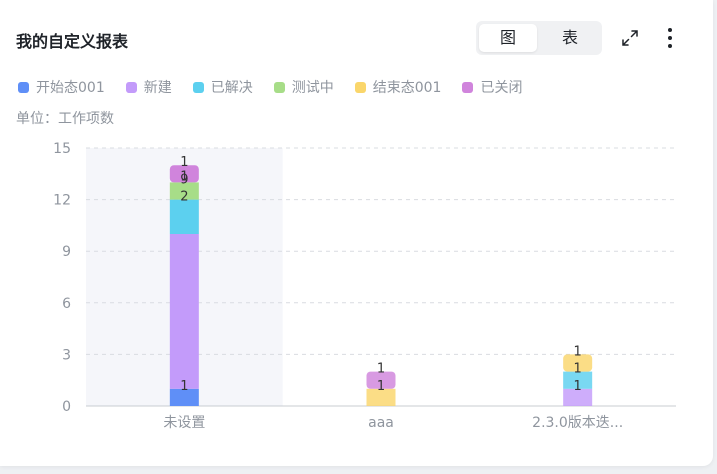 The height and width of the screenshot is (474, 717). I want to click on legend-item: 结束态001, so click(398, 87).